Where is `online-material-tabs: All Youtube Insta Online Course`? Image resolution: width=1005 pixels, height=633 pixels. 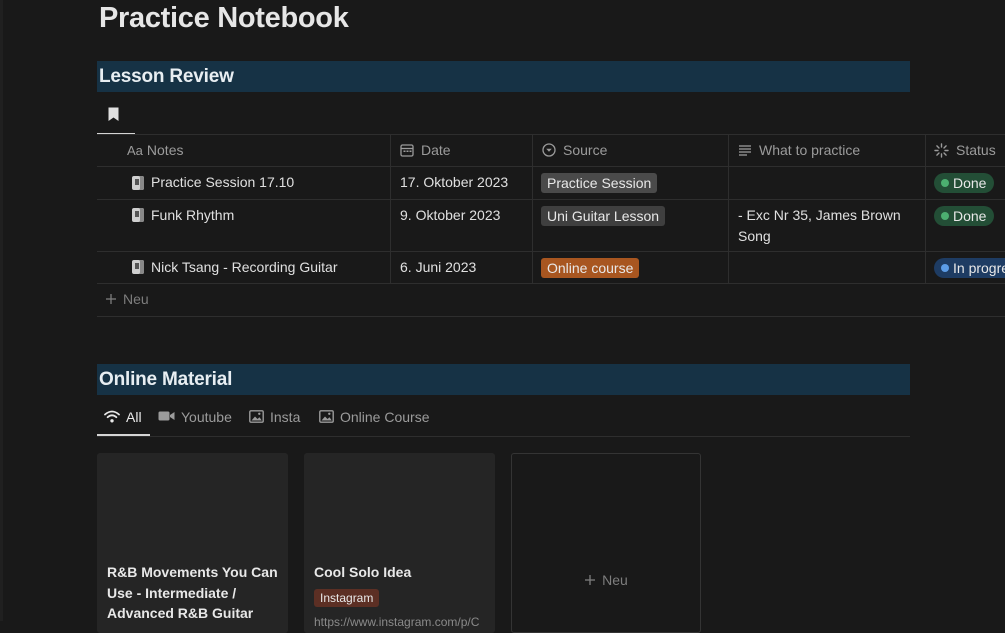
online-material-tabs: All Youtube Insta Online Course is located at coordinates (503, 421).